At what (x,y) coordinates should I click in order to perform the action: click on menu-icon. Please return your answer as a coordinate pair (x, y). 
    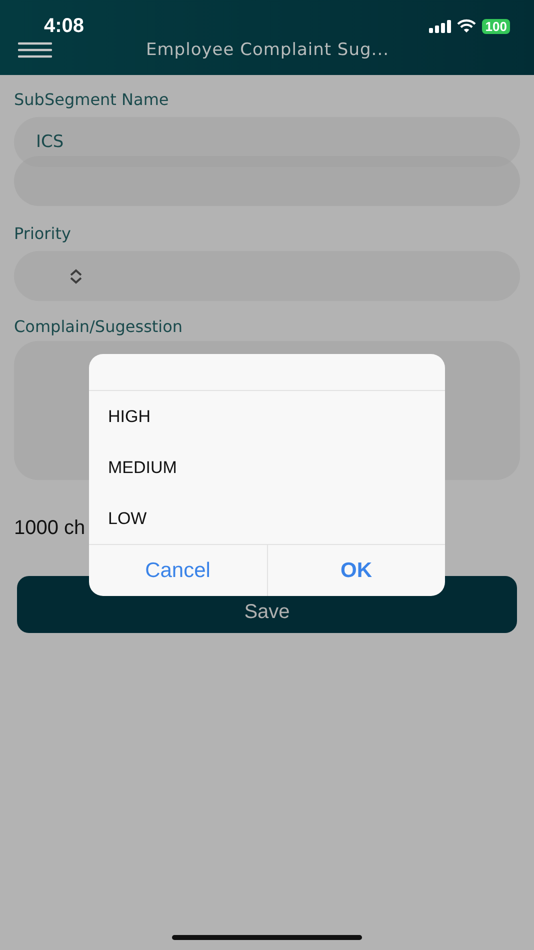
    Looking at the image, I should click on (35, 50).